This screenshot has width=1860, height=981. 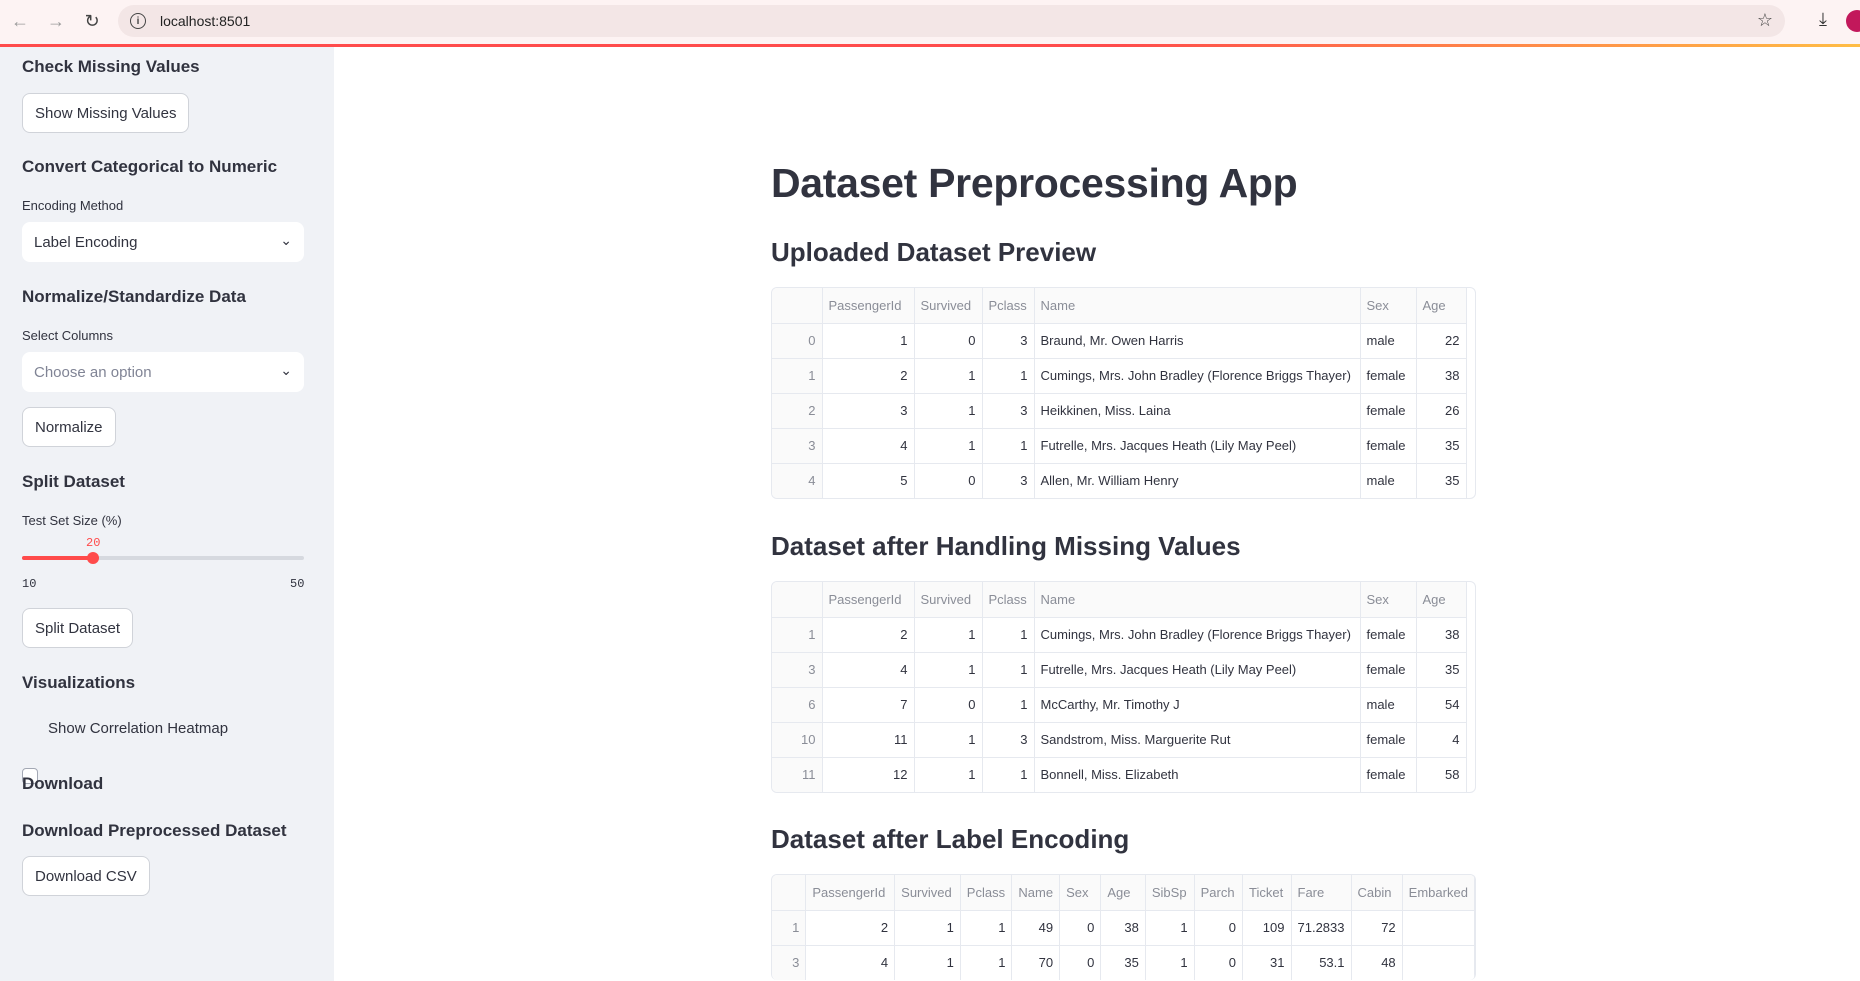 What do you see at coordinates (1197, 705) in the screenshot?
I see `table-cell: McCarthy, Mr. Timothy J` at bounding box center [1197, 705].